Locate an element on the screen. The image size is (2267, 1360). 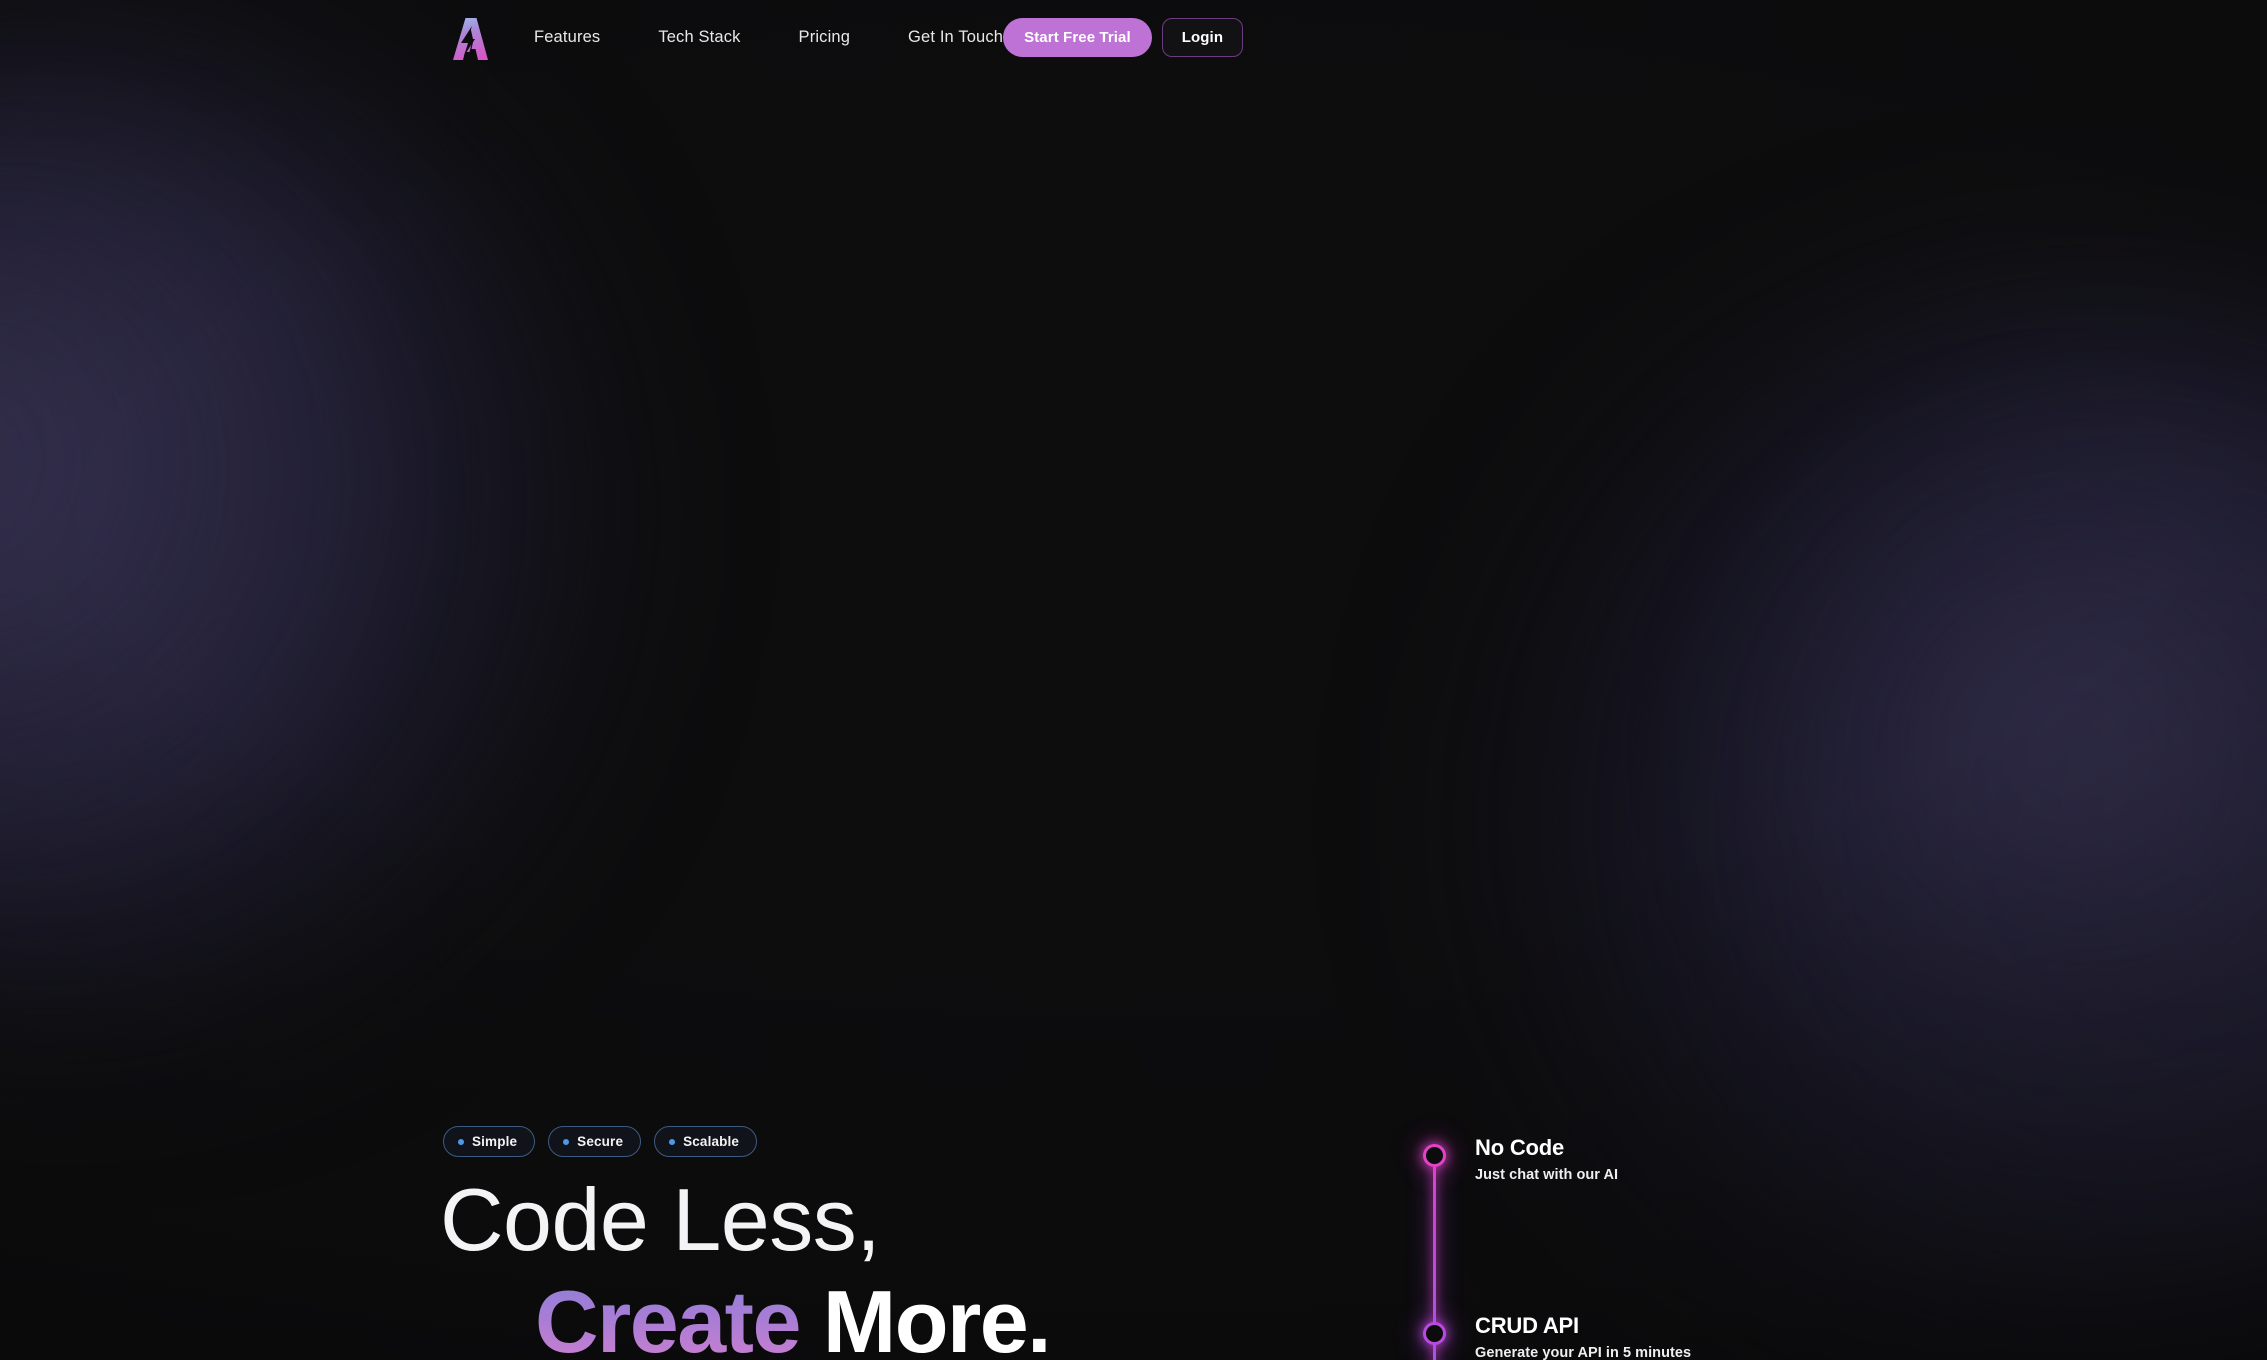
nav-link-features: Features is located at coordinates (567, 37).